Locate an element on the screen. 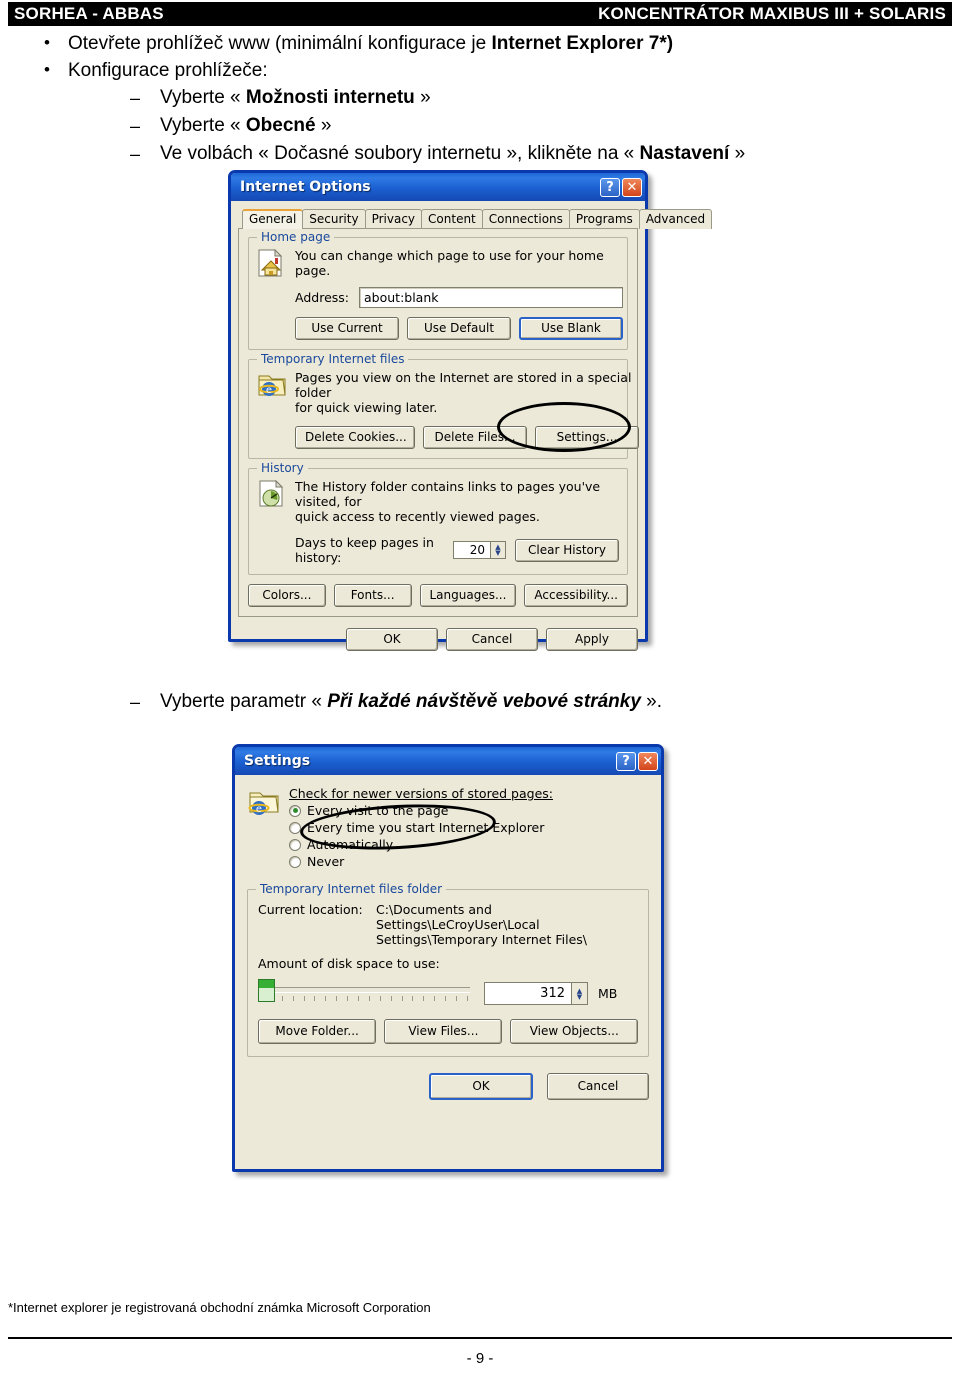  disk-space-stepper: 312 ▲ ▼ is located at coordinates (536, 993).